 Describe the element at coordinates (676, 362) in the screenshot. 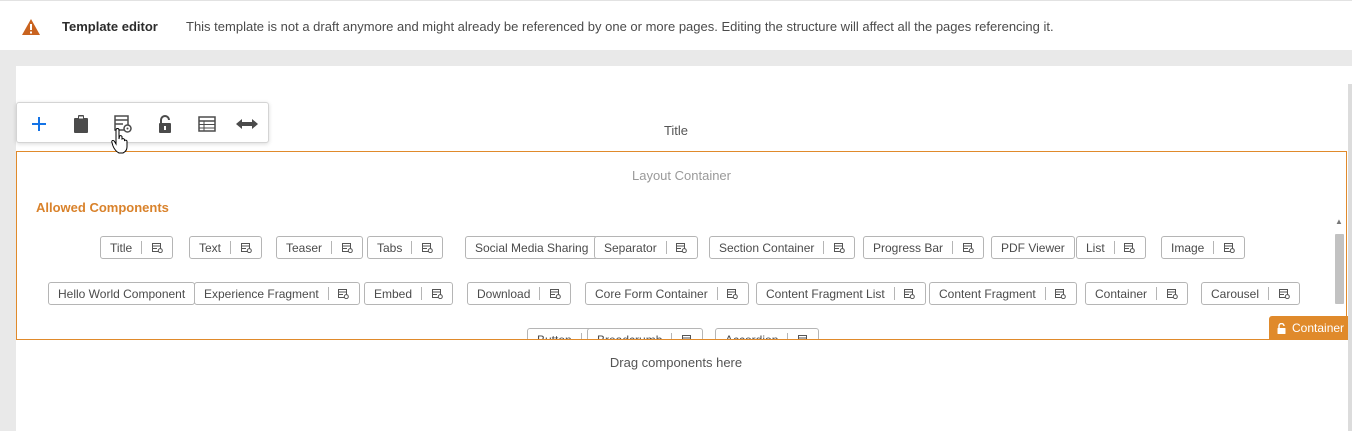

I see `drag-components-hint: Drag components here` at that location.